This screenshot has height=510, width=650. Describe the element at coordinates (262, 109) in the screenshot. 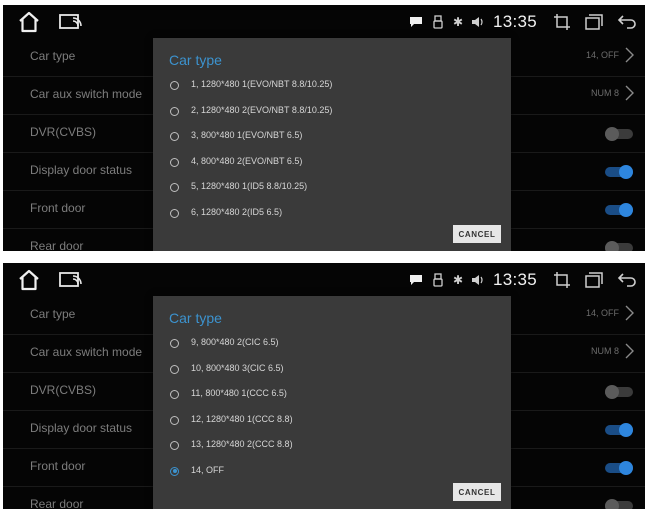

I see `option-label: 2, 1280*480 2(EVO/NBT 8.8/10.25)` at that location.